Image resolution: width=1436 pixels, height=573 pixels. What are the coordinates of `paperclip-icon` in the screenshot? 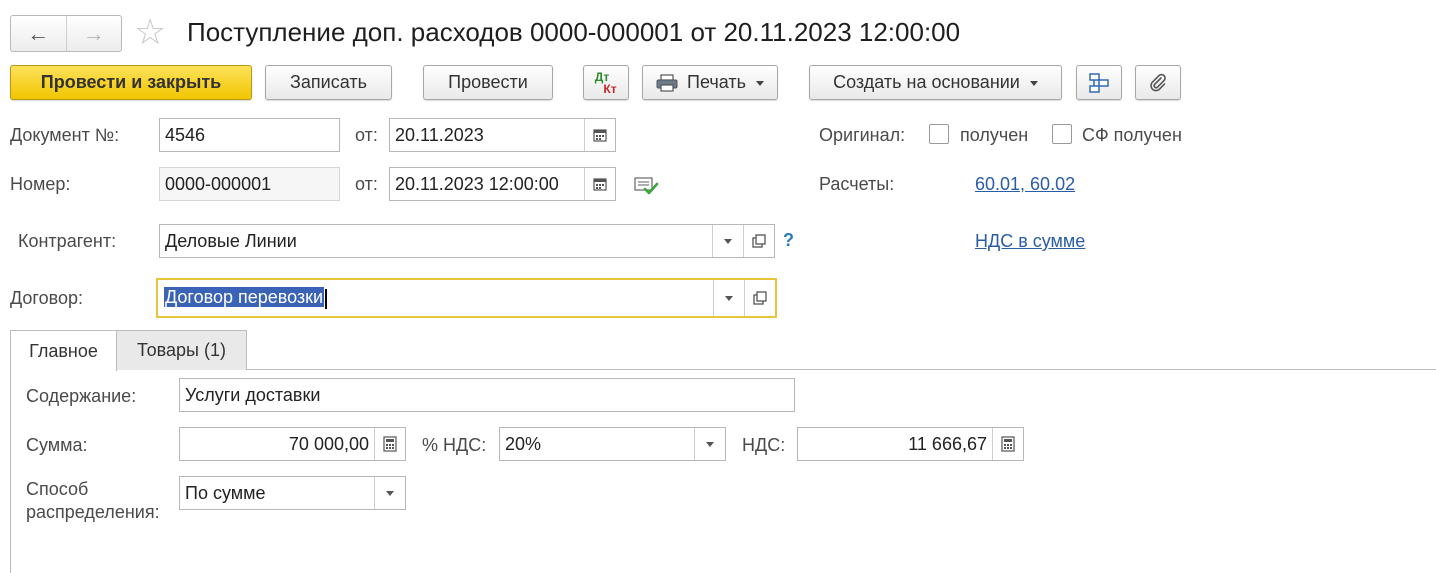 It's located at (1158, 83).